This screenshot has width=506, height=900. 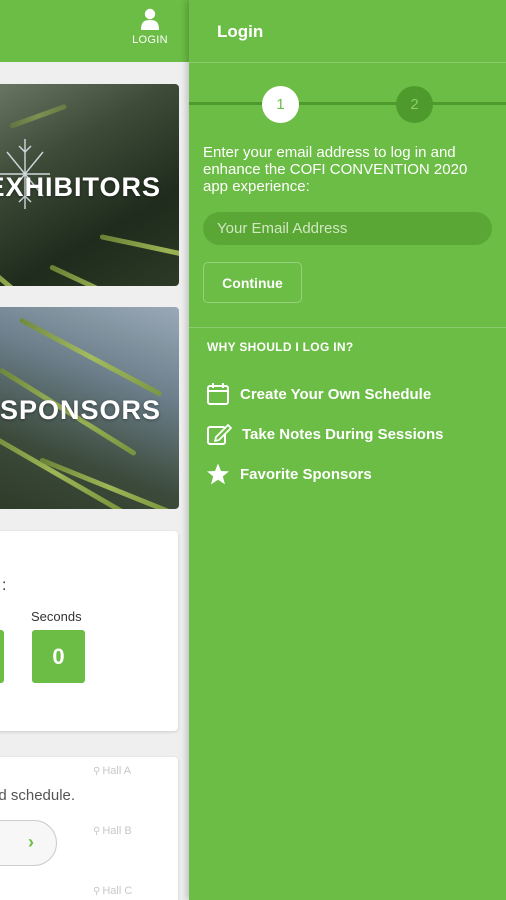 What do you see at coordinates (218, 474) in the screenshot?
I see `star-icon` at bounding box center [218, 474].